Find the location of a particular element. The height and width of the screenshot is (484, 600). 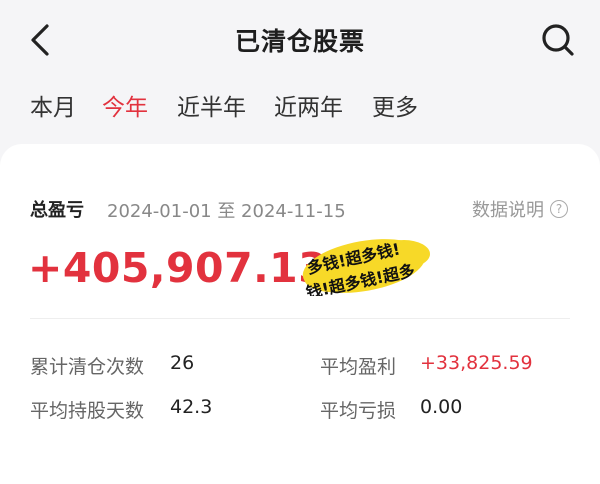

tab-this-month: 本月 is located at coordinates (53, 105).